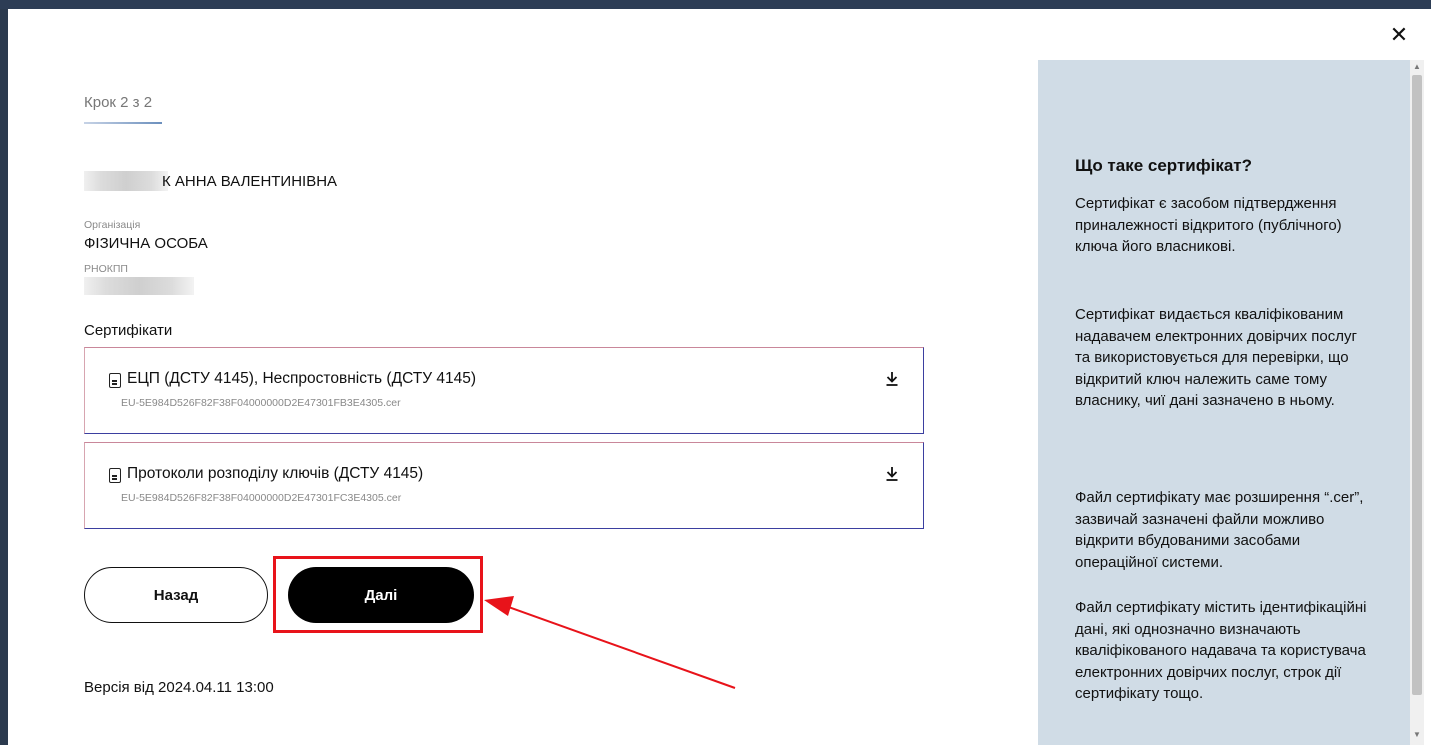 This screenshot has width=1431, height=745. What do you see at coordinates (1417, 735) in the screenshot?
I see `scroll-down-arrow-icon: ▼` at bounding box center [1417, 735].